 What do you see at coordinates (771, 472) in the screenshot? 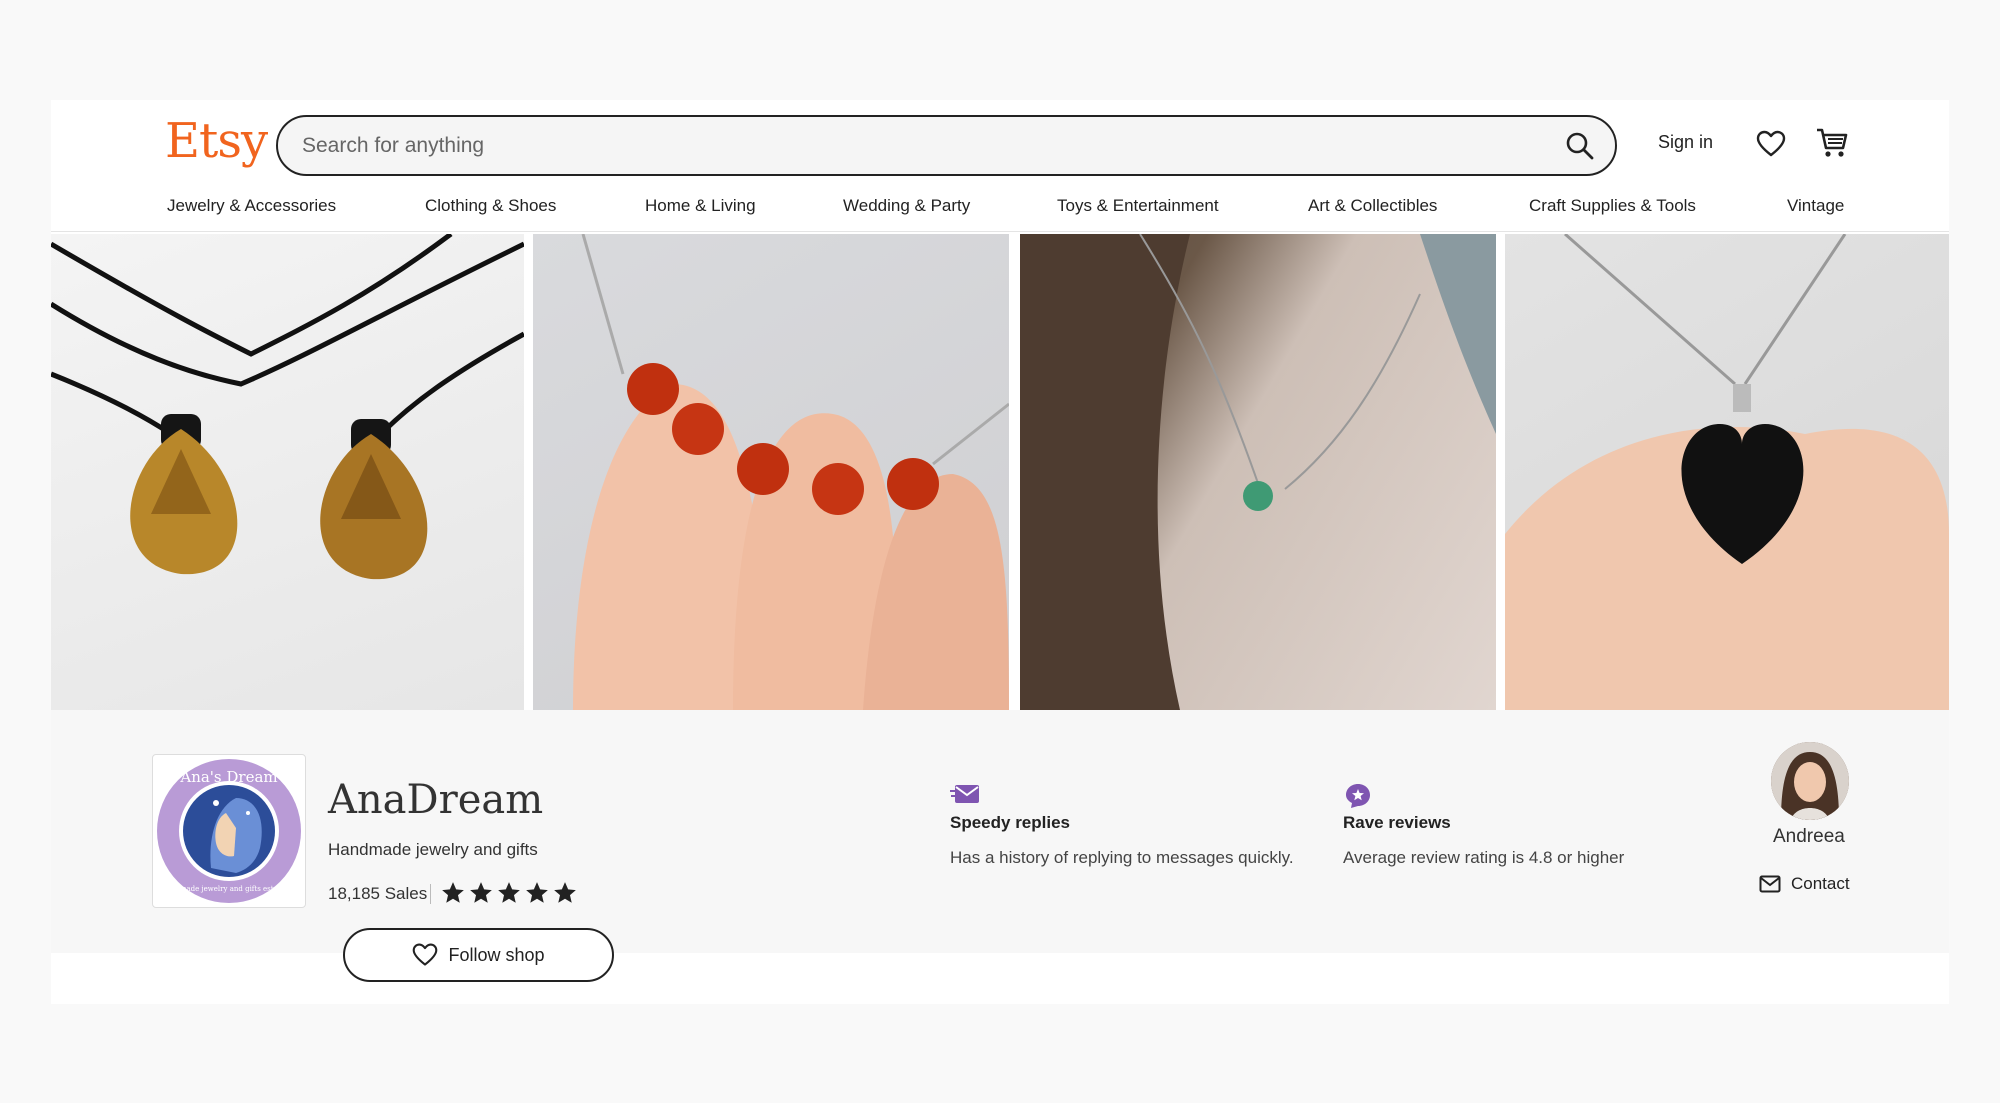
I see `banner-image-carnelian` at bounding box center [771, 472].